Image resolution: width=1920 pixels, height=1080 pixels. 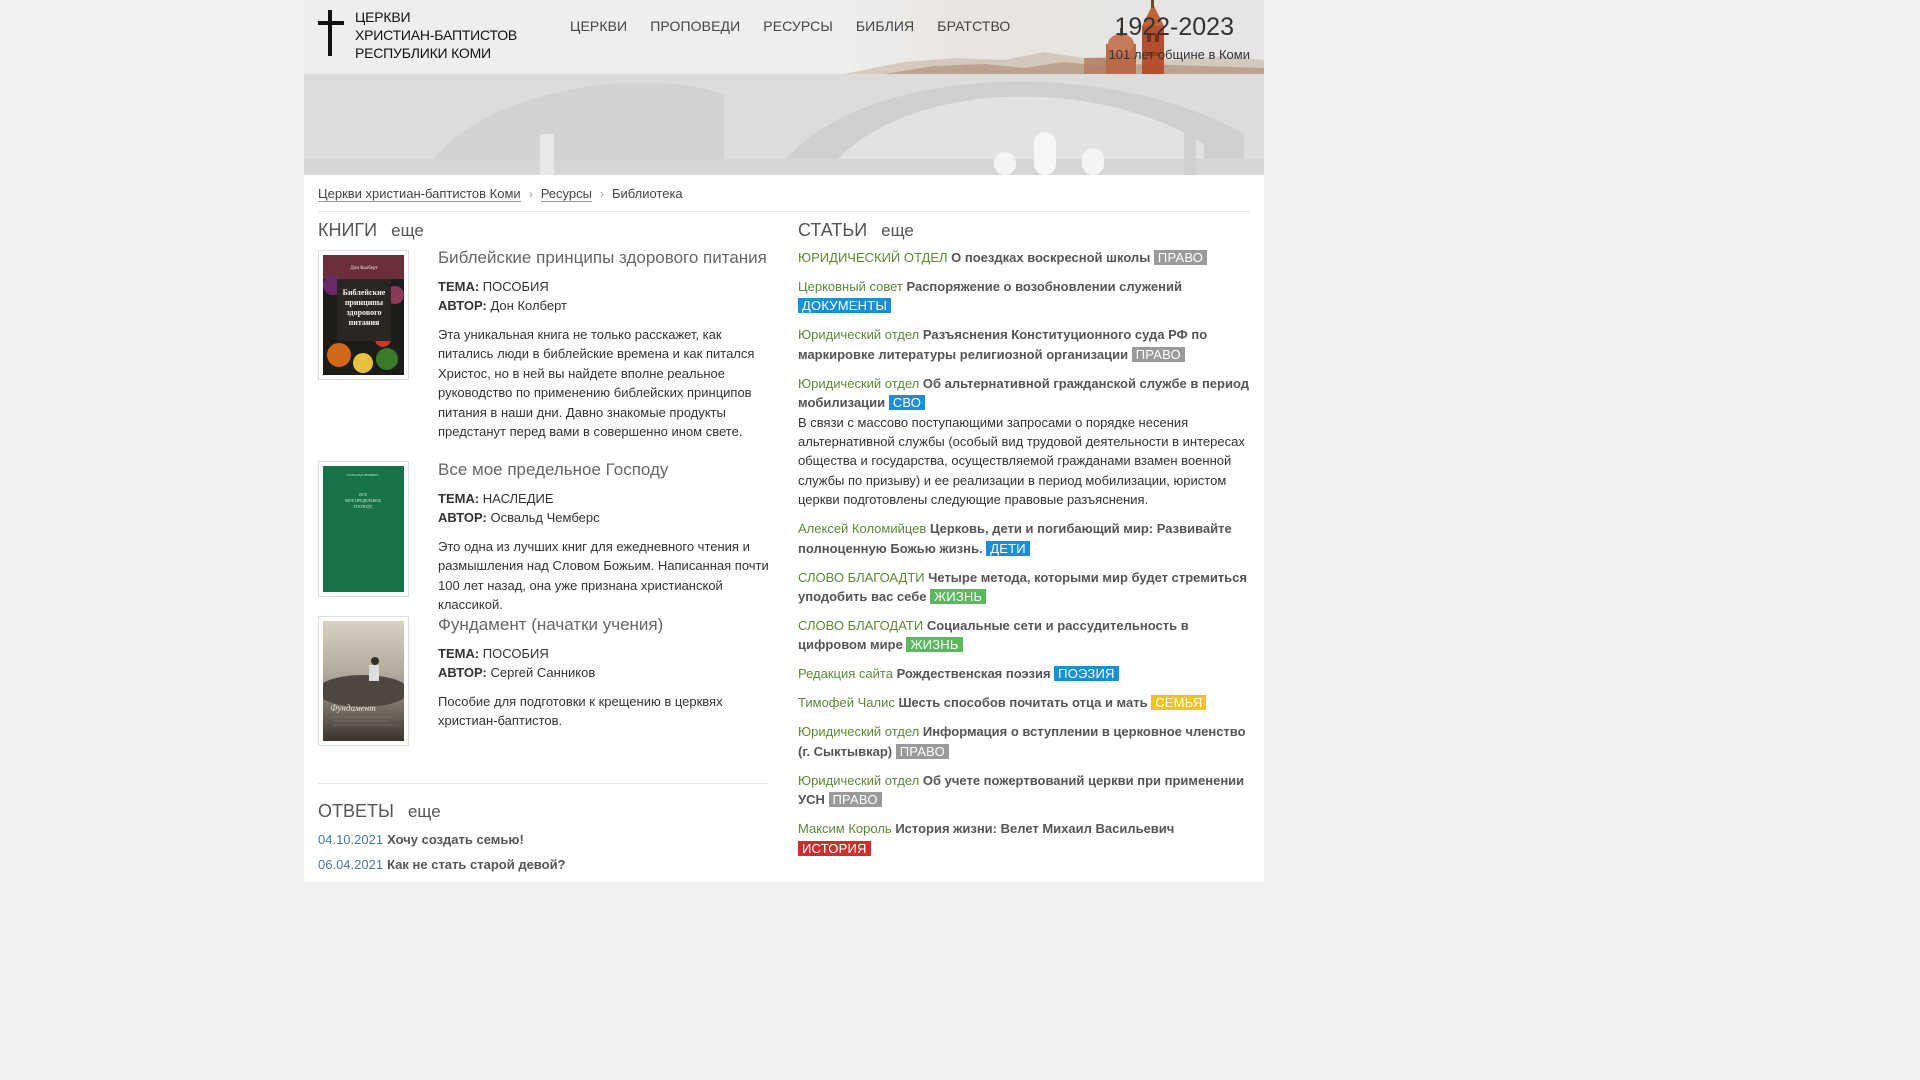 I want to click on anniversary-subtitle: 101 лет общине в Коми, so click(x=1179, y=54).